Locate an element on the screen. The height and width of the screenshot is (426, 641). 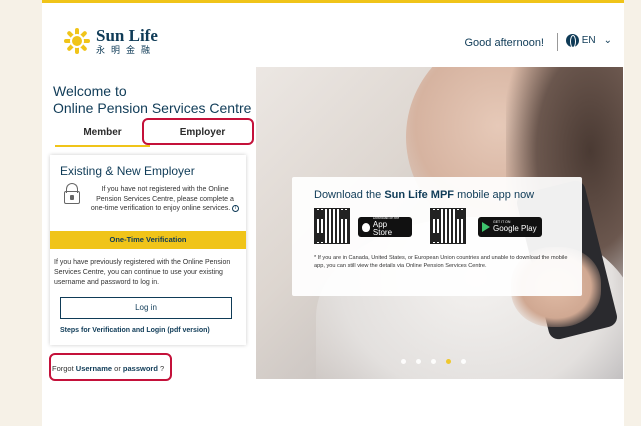
google-play-label: Google Play is located at coordinates (515, 228).